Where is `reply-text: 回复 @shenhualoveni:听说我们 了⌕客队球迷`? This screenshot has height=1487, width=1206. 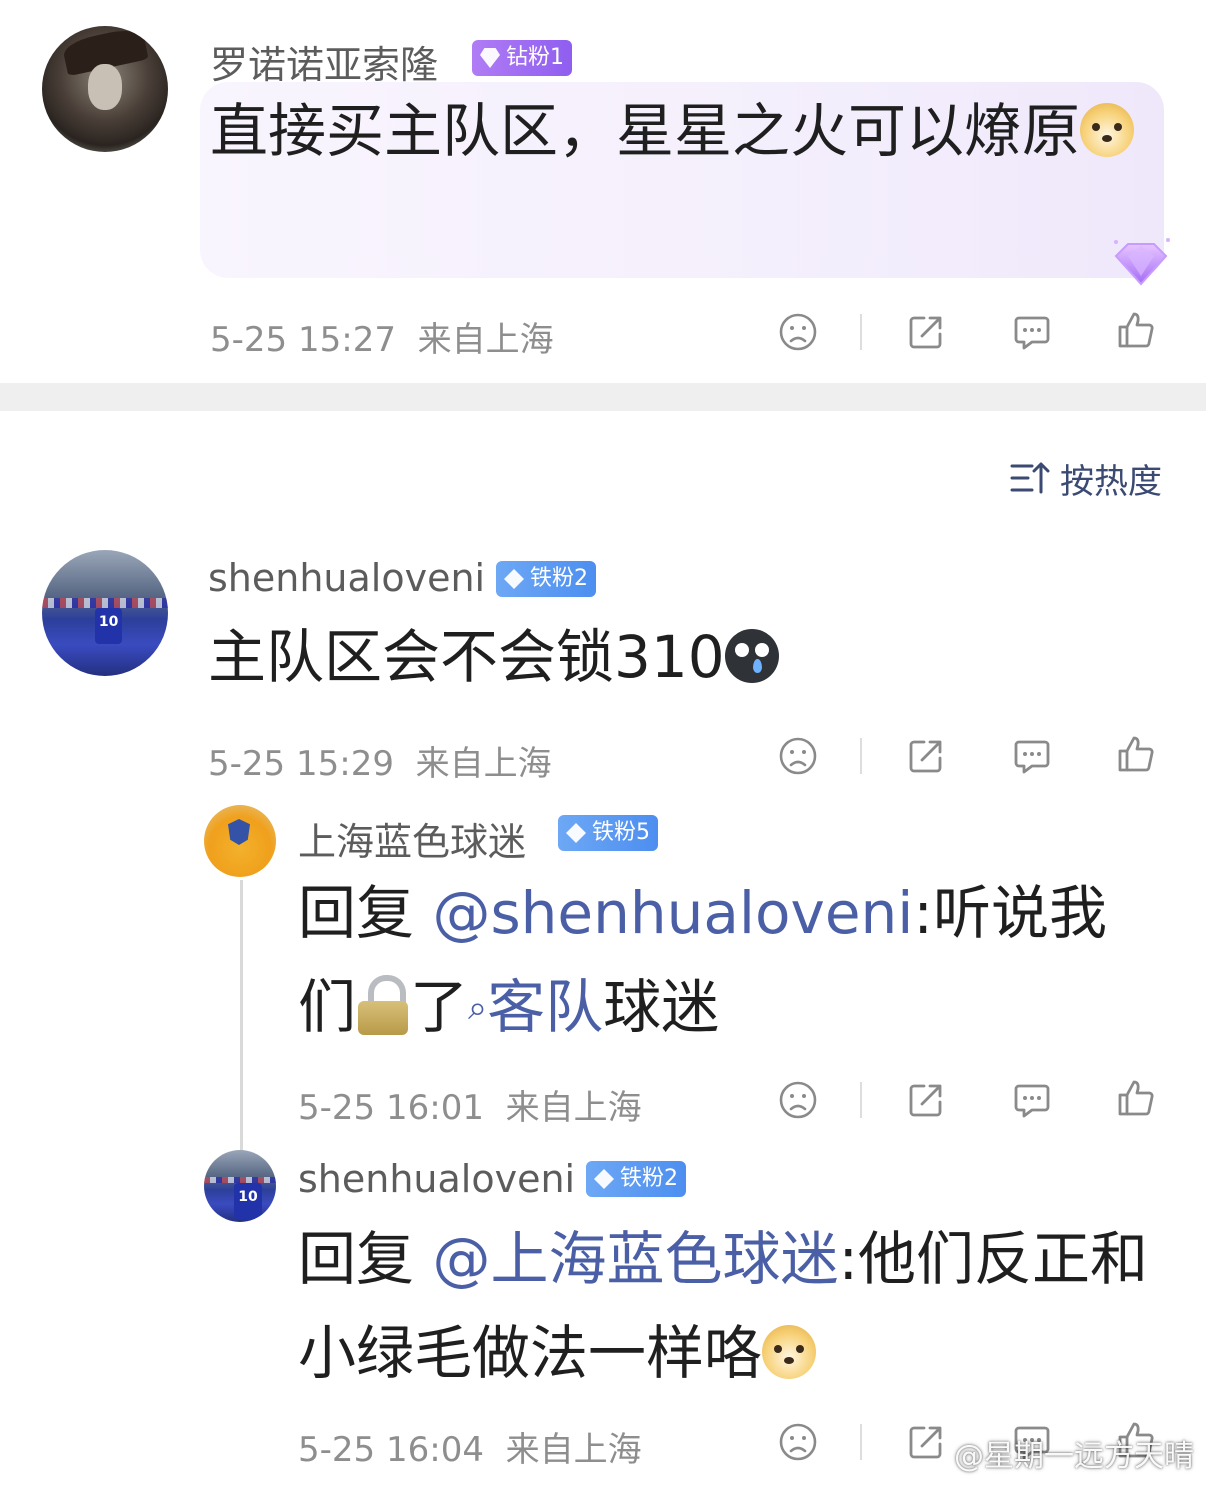
reply-text: 回复 @shenhualoveni:听说我们 了⌕客队球迷 is located at coordinates (702, 960).